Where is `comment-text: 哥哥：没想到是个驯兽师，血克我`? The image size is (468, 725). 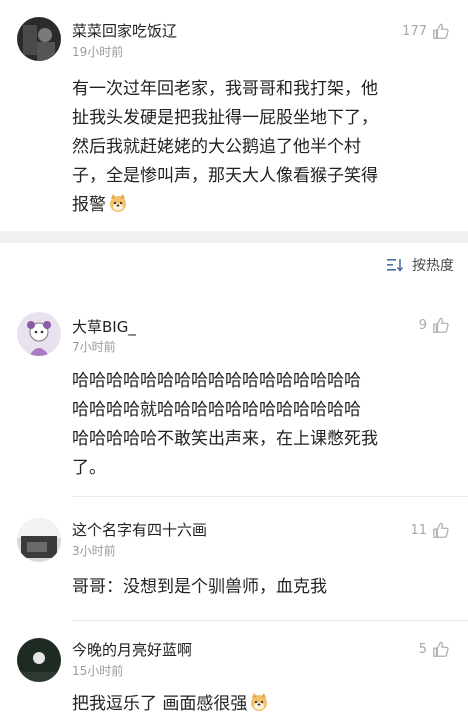 comment-text: 哥哥：没想到是个驯兽师，血克我 is located at coordinates (259, 587).